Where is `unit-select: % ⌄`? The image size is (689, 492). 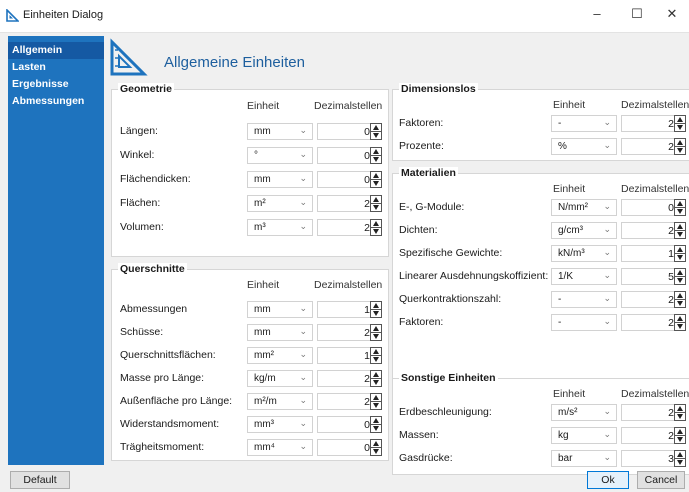 unit-select: % ⌄ is located at coordinates (584, 146).